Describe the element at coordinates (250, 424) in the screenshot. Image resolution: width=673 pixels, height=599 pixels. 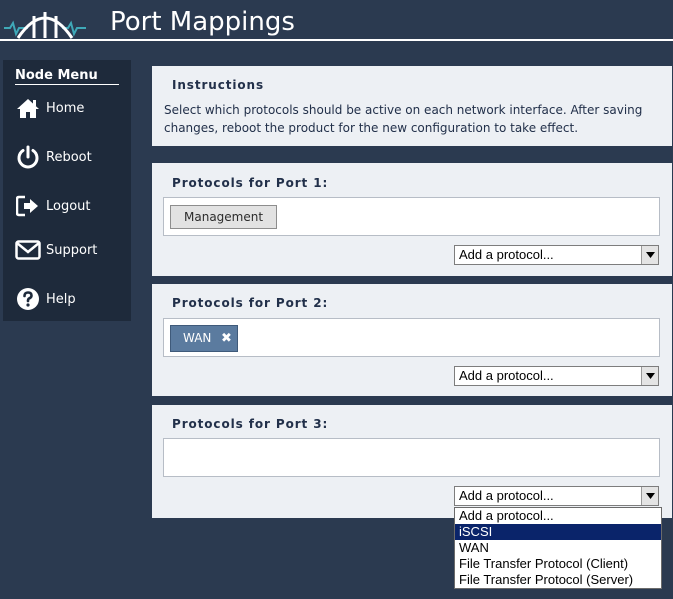
I see `port-3-title: Protocols for Port 3:` at that location.